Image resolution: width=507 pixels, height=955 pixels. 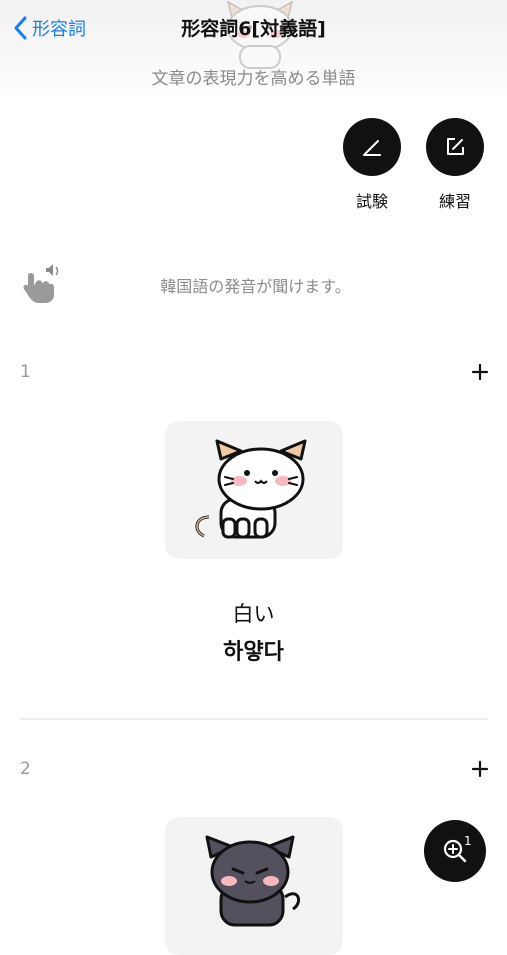 I want to click on pencil-icon, so click(x=372, y=148).